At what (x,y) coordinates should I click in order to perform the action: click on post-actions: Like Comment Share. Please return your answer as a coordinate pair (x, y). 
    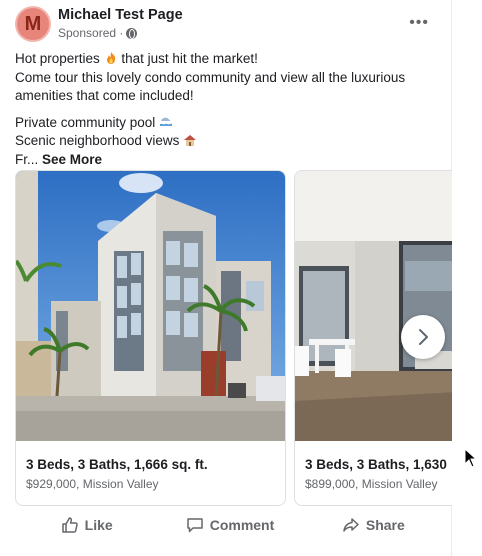
    Looking at the image, I should click on (230, 525).